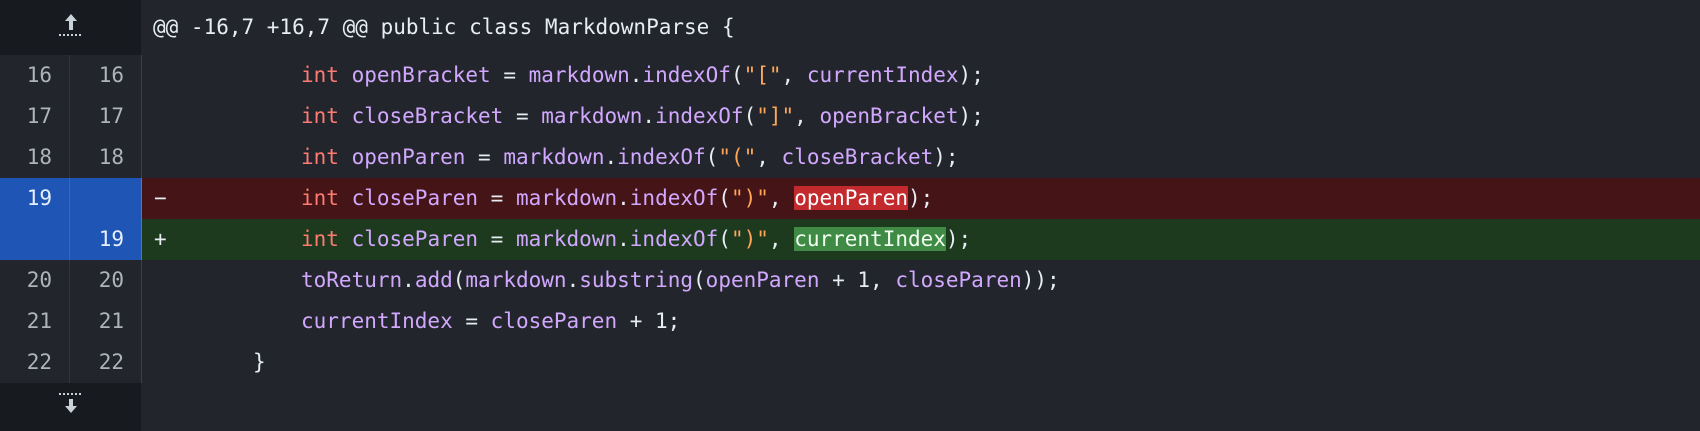  What do you see at coordinates (882, 75) in the screenshot?
I see `code-token: currentIndex` at bounding box center [882, 75].